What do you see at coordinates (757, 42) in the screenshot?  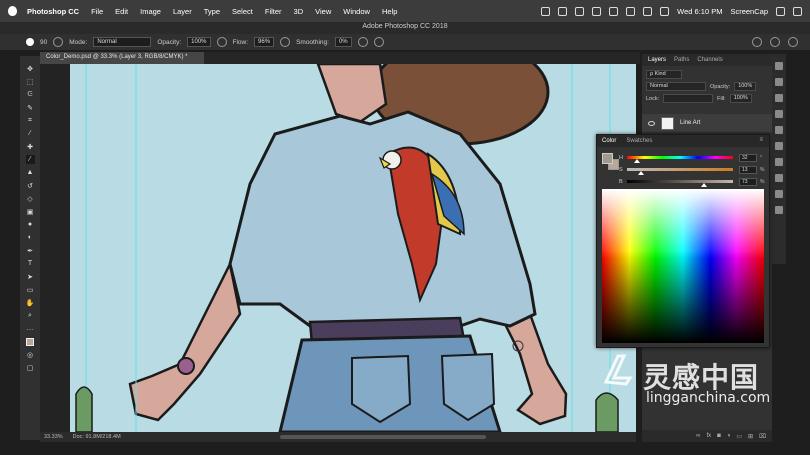 I see `search-icon` at bounding box center [757, 42].